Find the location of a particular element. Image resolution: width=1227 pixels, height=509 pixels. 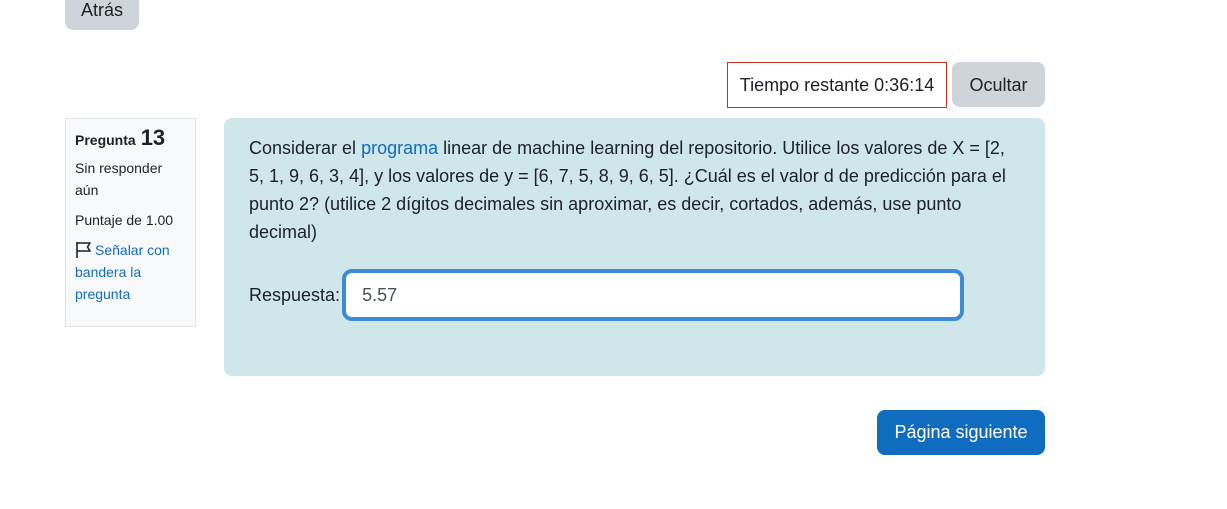

back-button: Atrás is located at coordinates (102, 15).